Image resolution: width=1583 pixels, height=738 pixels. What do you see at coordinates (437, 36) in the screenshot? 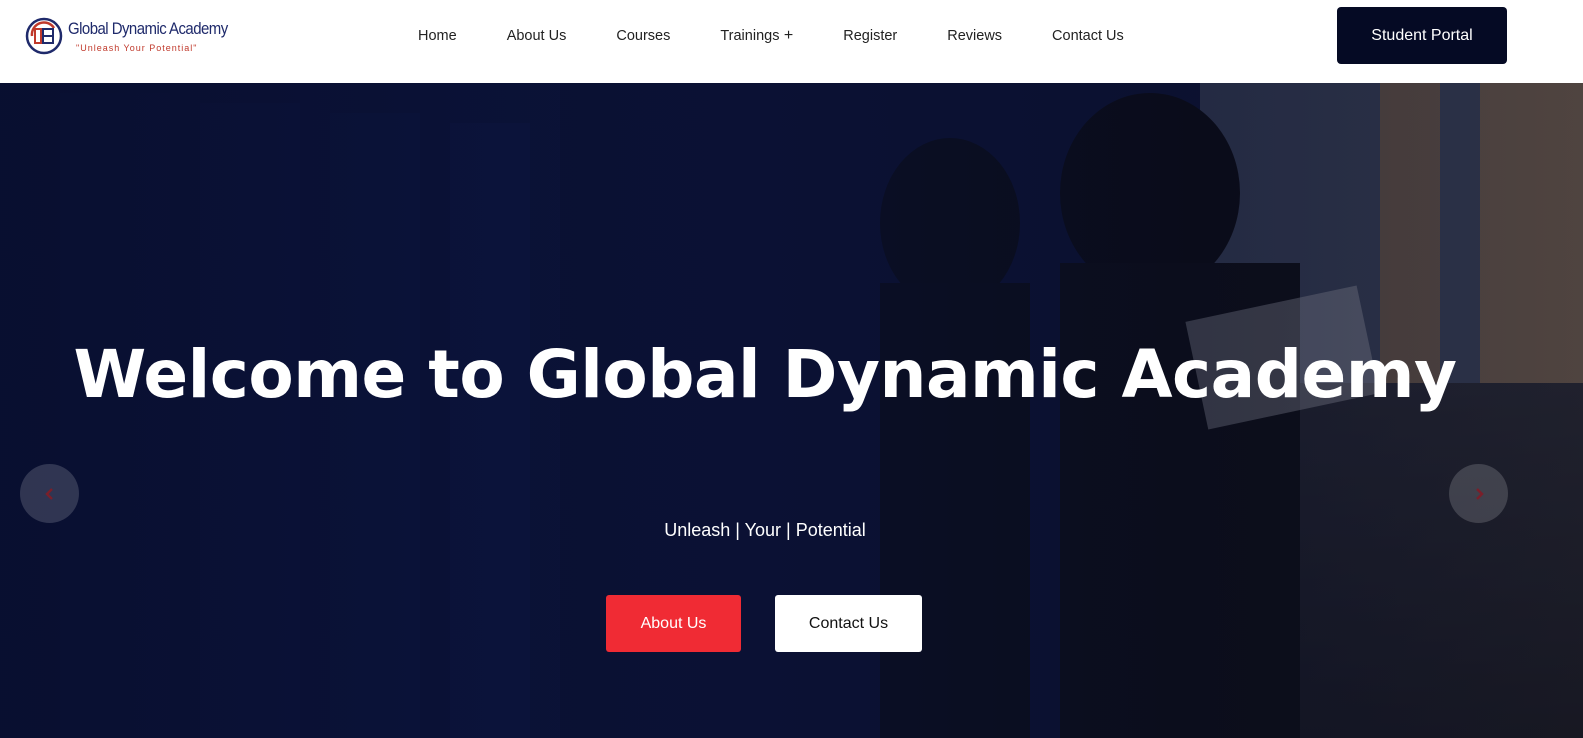
I see `nav-home: Home` at bounding box center [437, 36].